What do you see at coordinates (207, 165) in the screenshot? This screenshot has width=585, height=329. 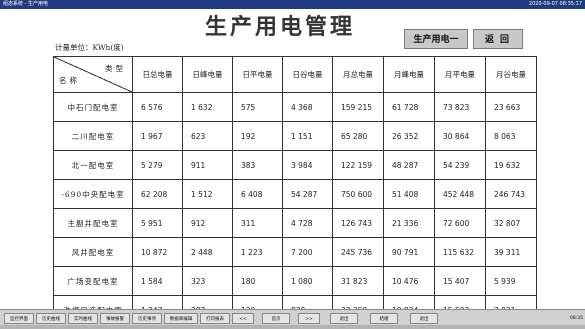 I see `table-cell: 911` at bounding box center [207, 165].